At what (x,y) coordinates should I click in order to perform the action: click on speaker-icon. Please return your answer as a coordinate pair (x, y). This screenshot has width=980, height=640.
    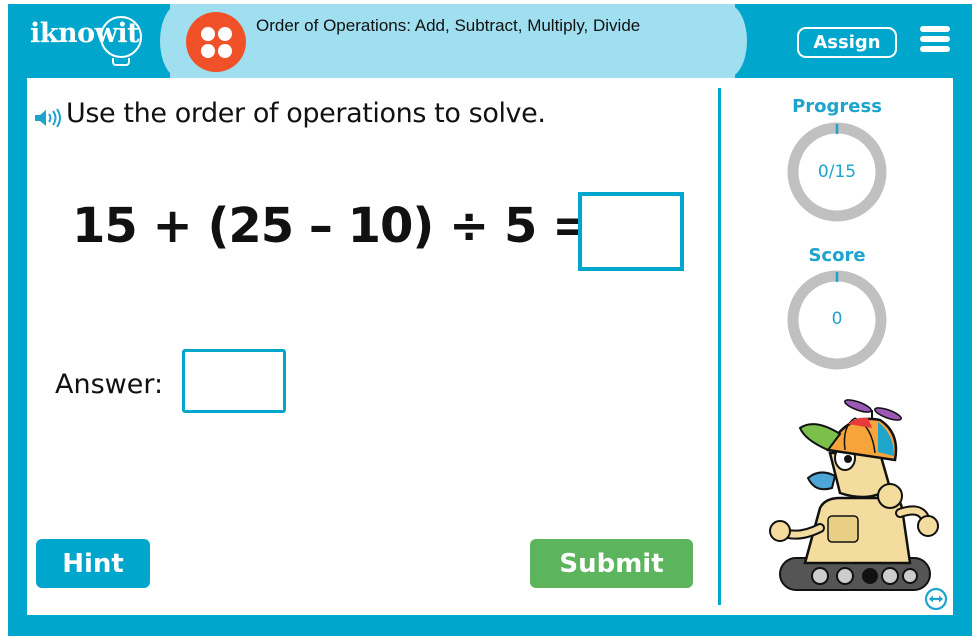
    Looking at the image, I should click on (49, 118).